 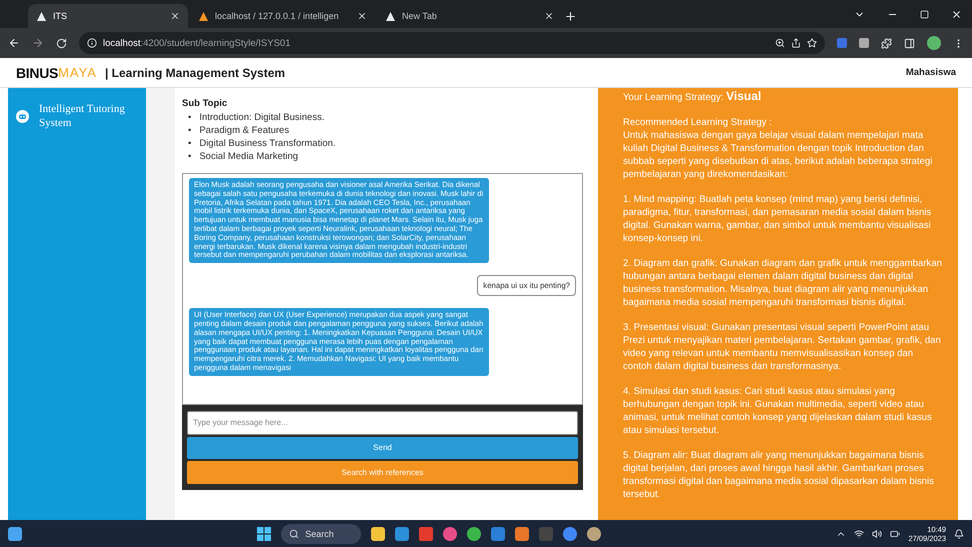 I want to click on zoom-icon, so click(x=780, y=43).